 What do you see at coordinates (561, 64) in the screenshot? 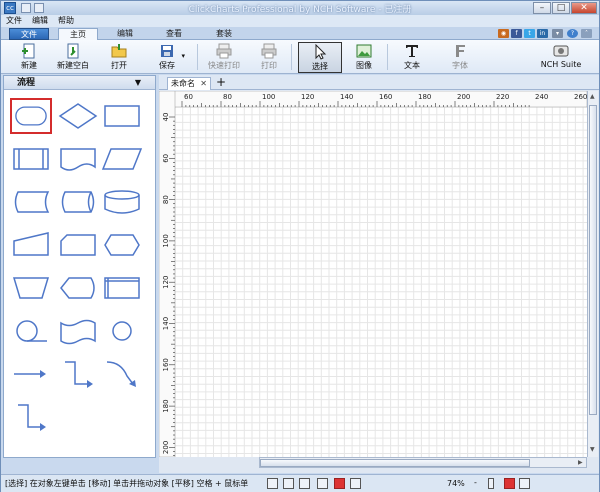
I see `nch-suite-label: NCH Suite` at bounding box center [561, 64].